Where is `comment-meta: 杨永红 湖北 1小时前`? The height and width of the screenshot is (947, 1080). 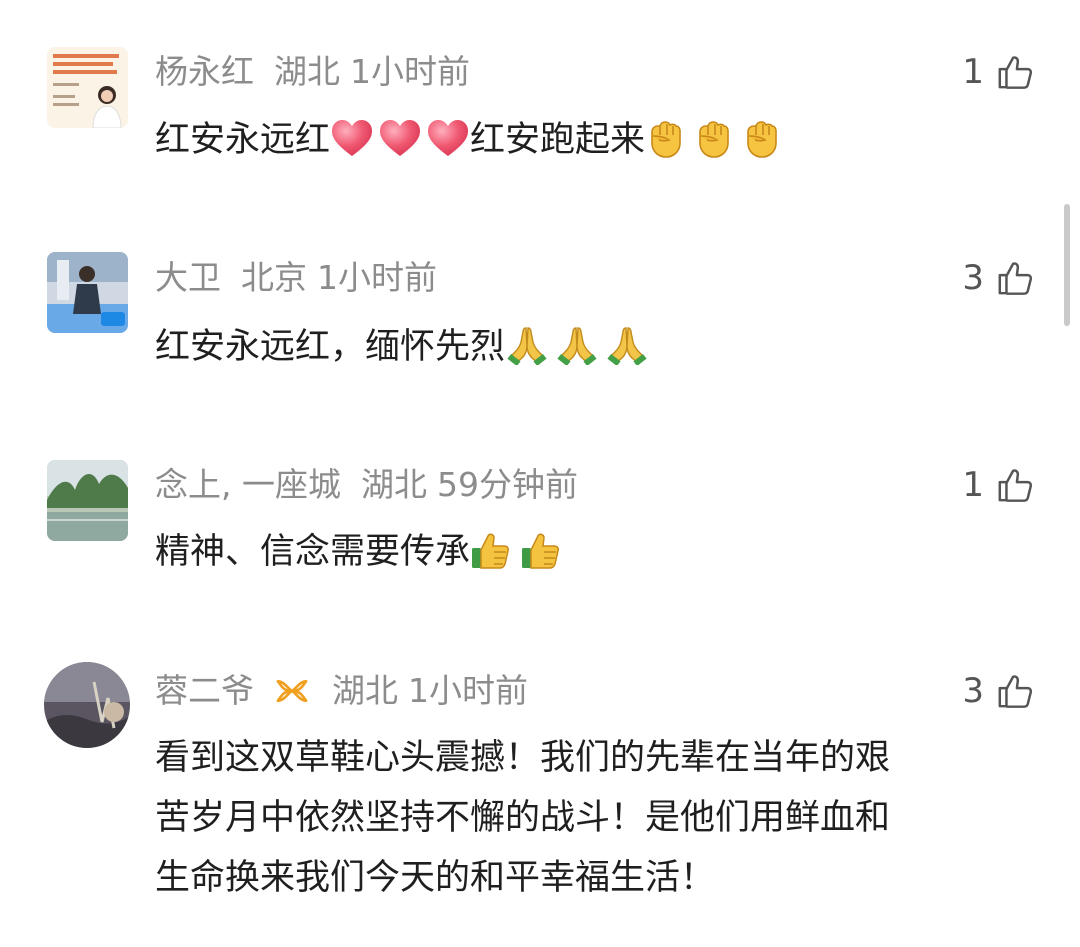
comment-meta: 杨永红 湖北 1小时前 is located at coordinates (312, 72).